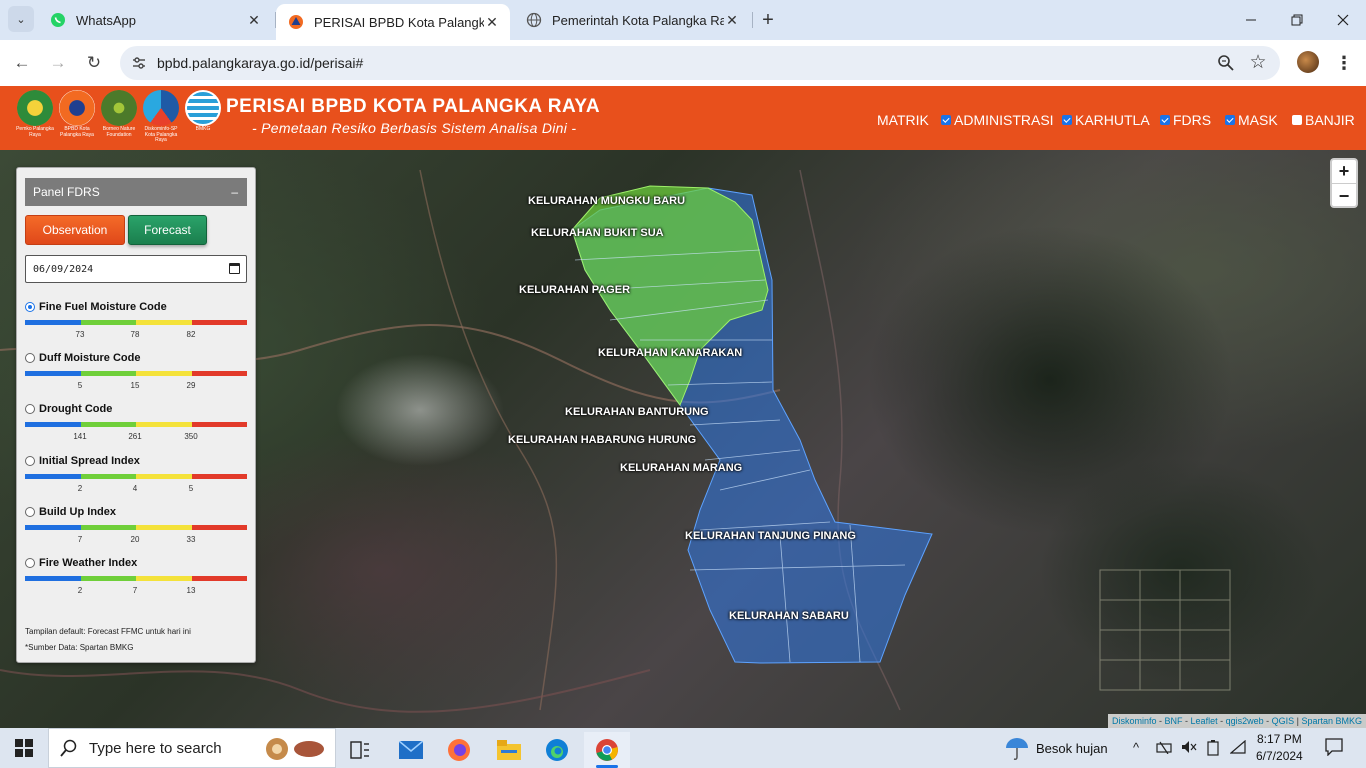 Image resolution: width=1366 pixels, height=768 pixels. What do you see at coordinates (1330, 120) in the screenshot?
I see `nav-label: BANJIR` at bounding box center [1330, 120].